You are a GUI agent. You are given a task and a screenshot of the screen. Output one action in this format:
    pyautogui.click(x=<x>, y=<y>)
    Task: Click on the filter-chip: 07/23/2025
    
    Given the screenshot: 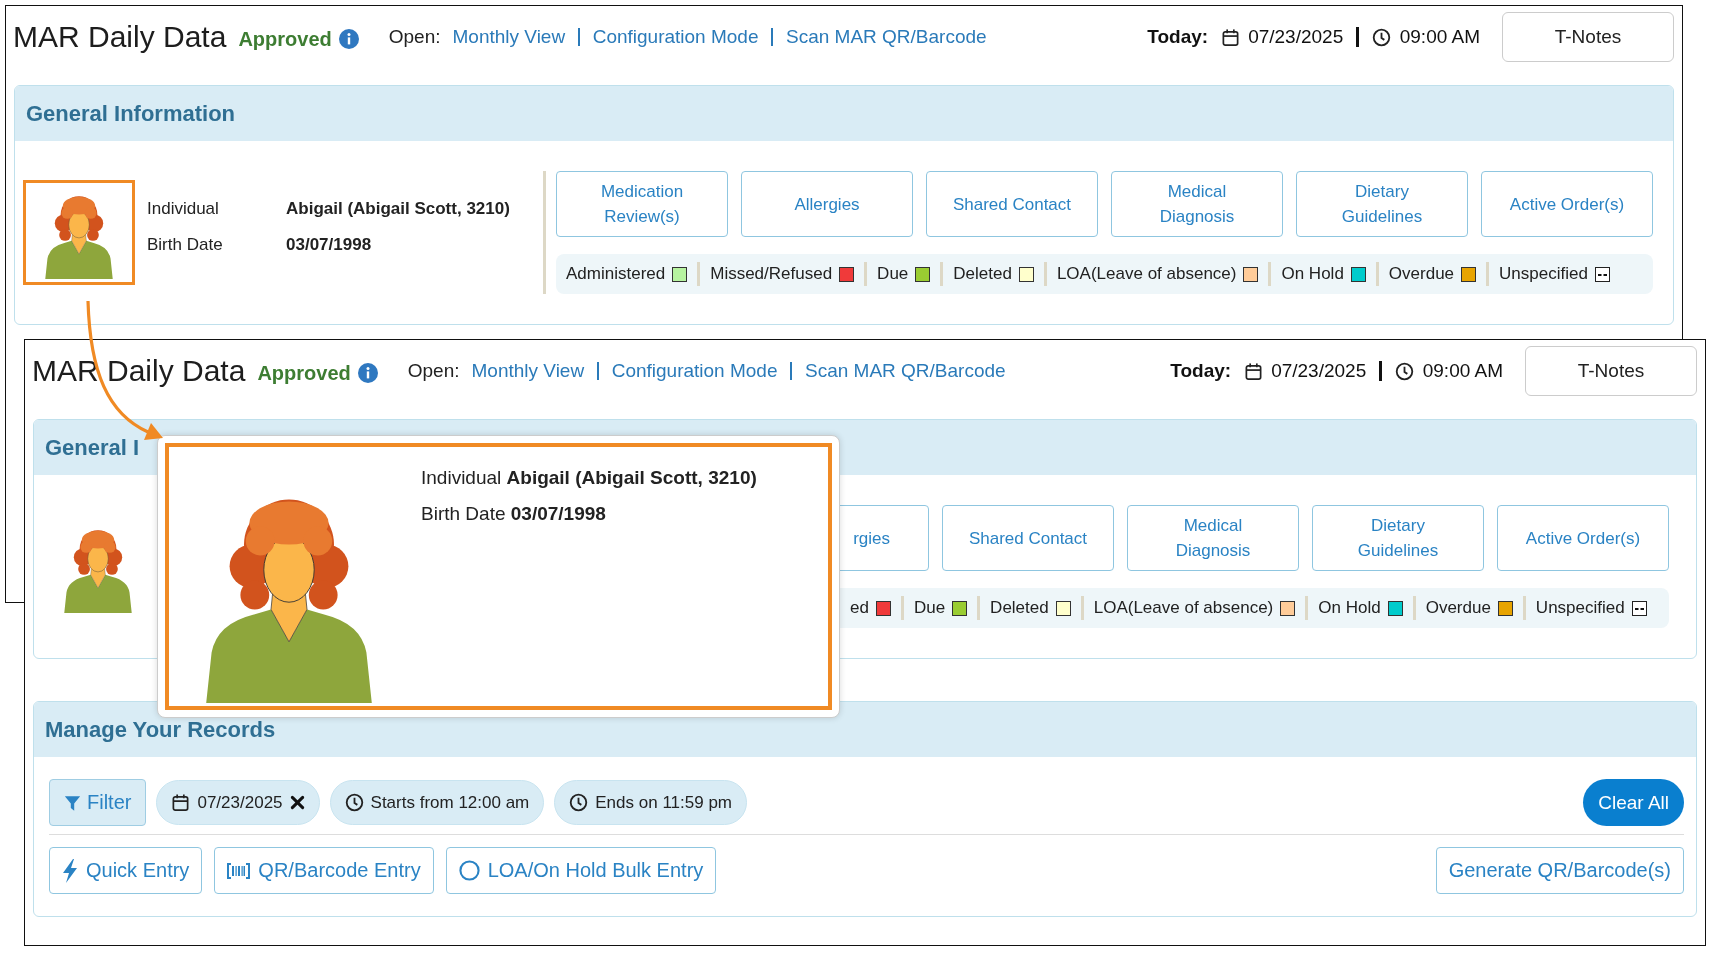 What is the action you would take?
    pyautogui.click(x=238, y=802)
    